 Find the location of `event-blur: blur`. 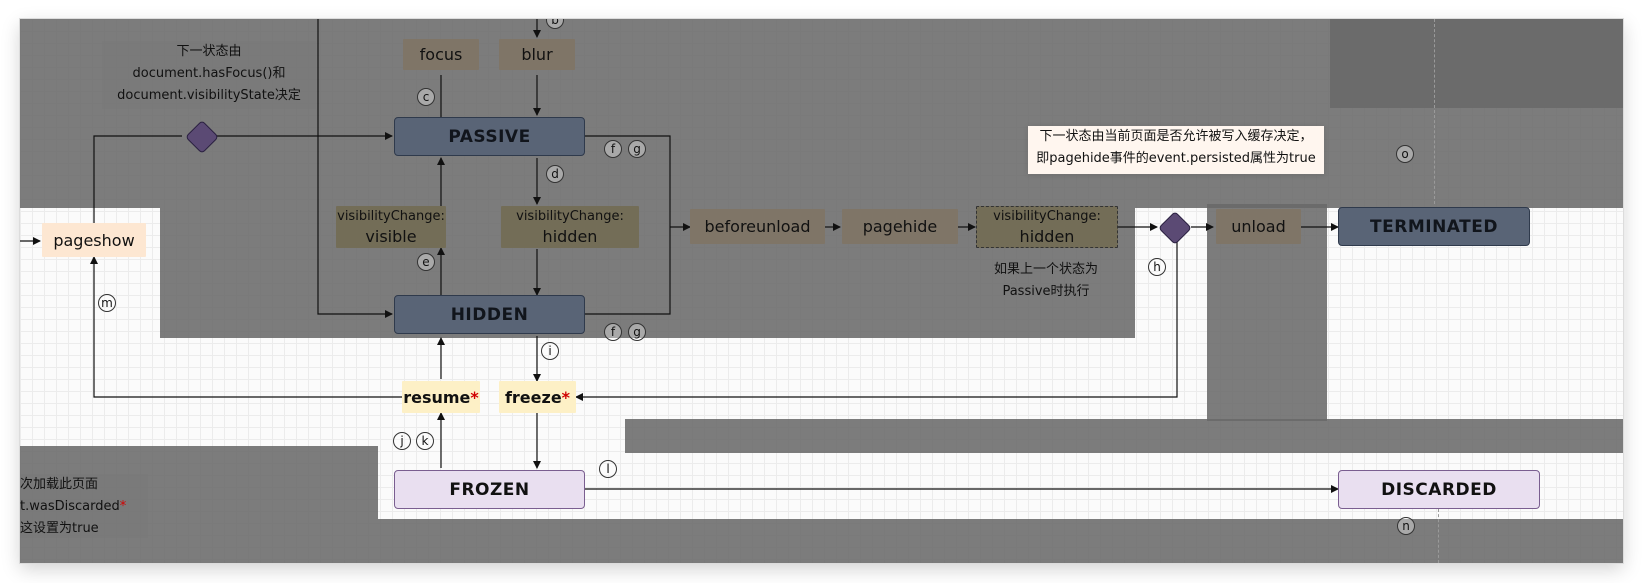

event-blur: blur is located at coordinates (537, 54).